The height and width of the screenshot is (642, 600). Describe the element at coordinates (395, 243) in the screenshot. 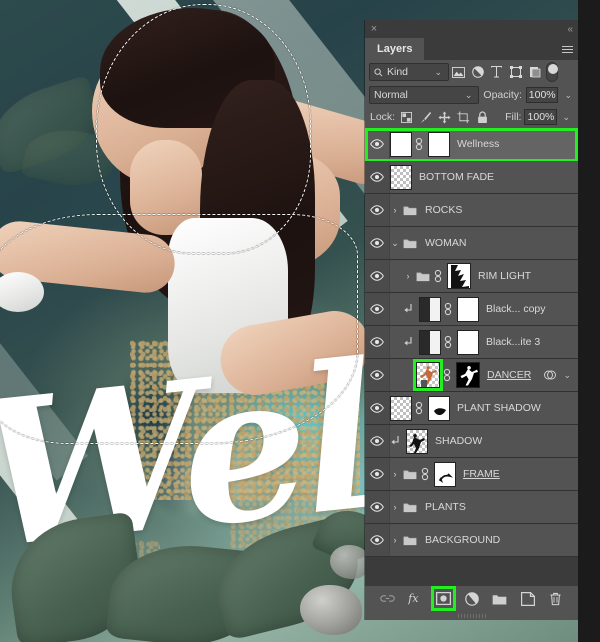

I see `group-disclosure-triangle: ⌄` at that location.